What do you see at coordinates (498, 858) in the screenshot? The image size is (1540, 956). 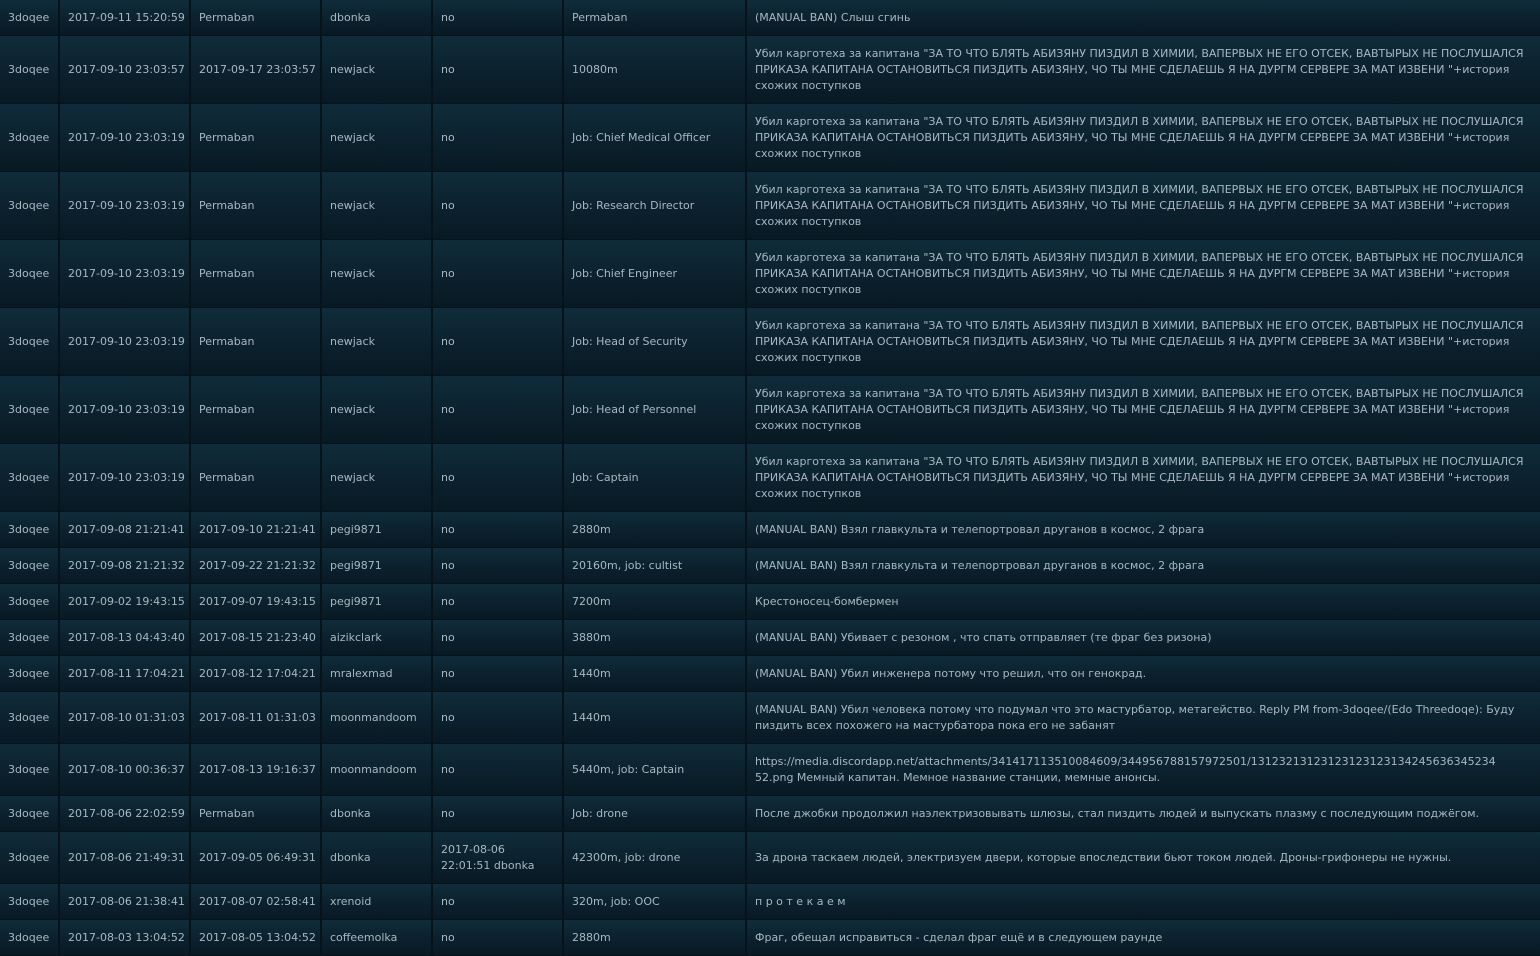 I see `unban-status-cell: 2017-08-06 22:01:51 dbonka` at bounding box center [498, 858].